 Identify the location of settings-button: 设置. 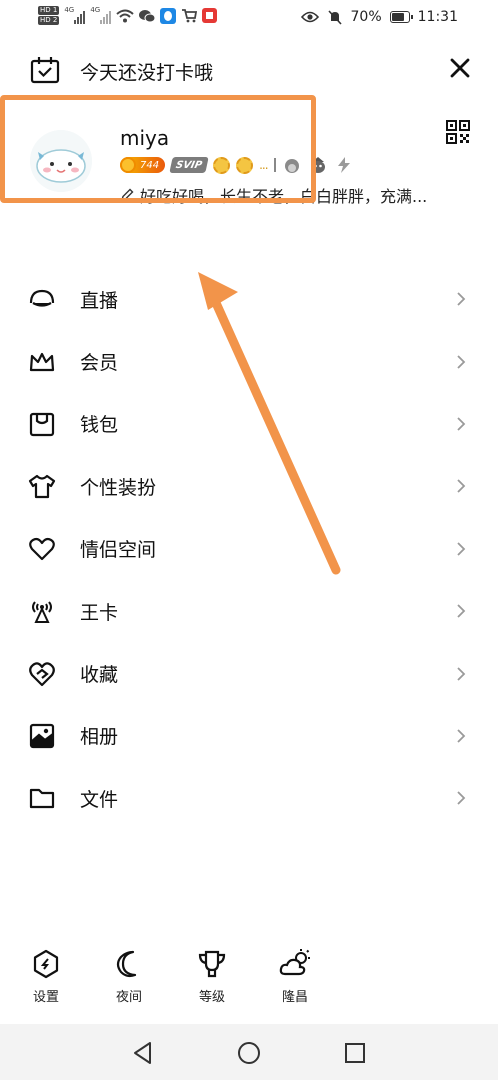
(46, 976).